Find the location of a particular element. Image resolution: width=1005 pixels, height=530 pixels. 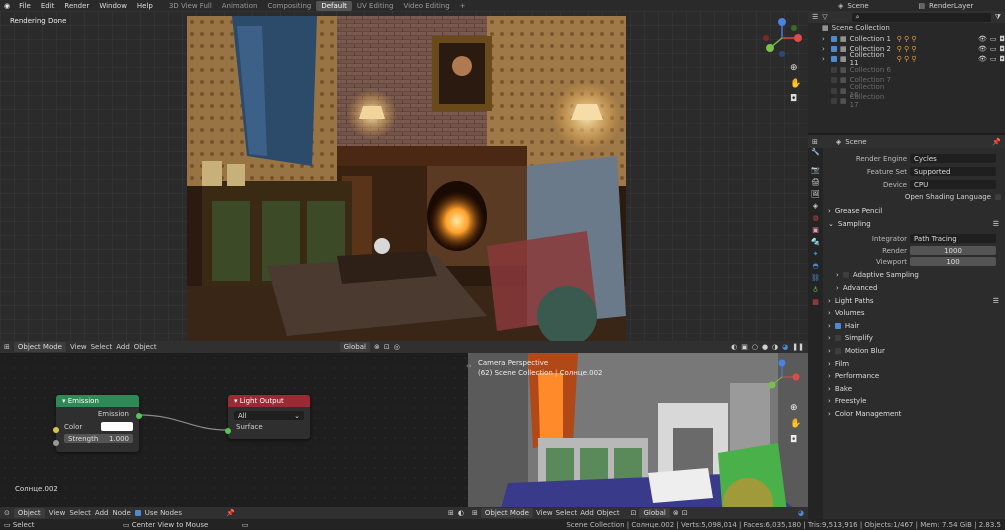

adaptive-sampling-panel: › Adaptive Sampling is located at coordinates (914, 275).